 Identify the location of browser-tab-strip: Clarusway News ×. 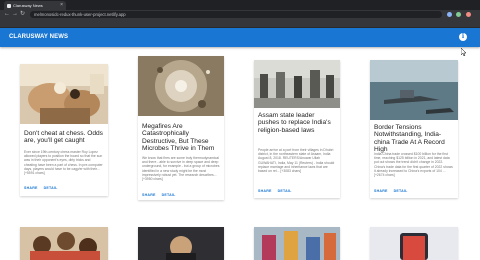
(240, 5).